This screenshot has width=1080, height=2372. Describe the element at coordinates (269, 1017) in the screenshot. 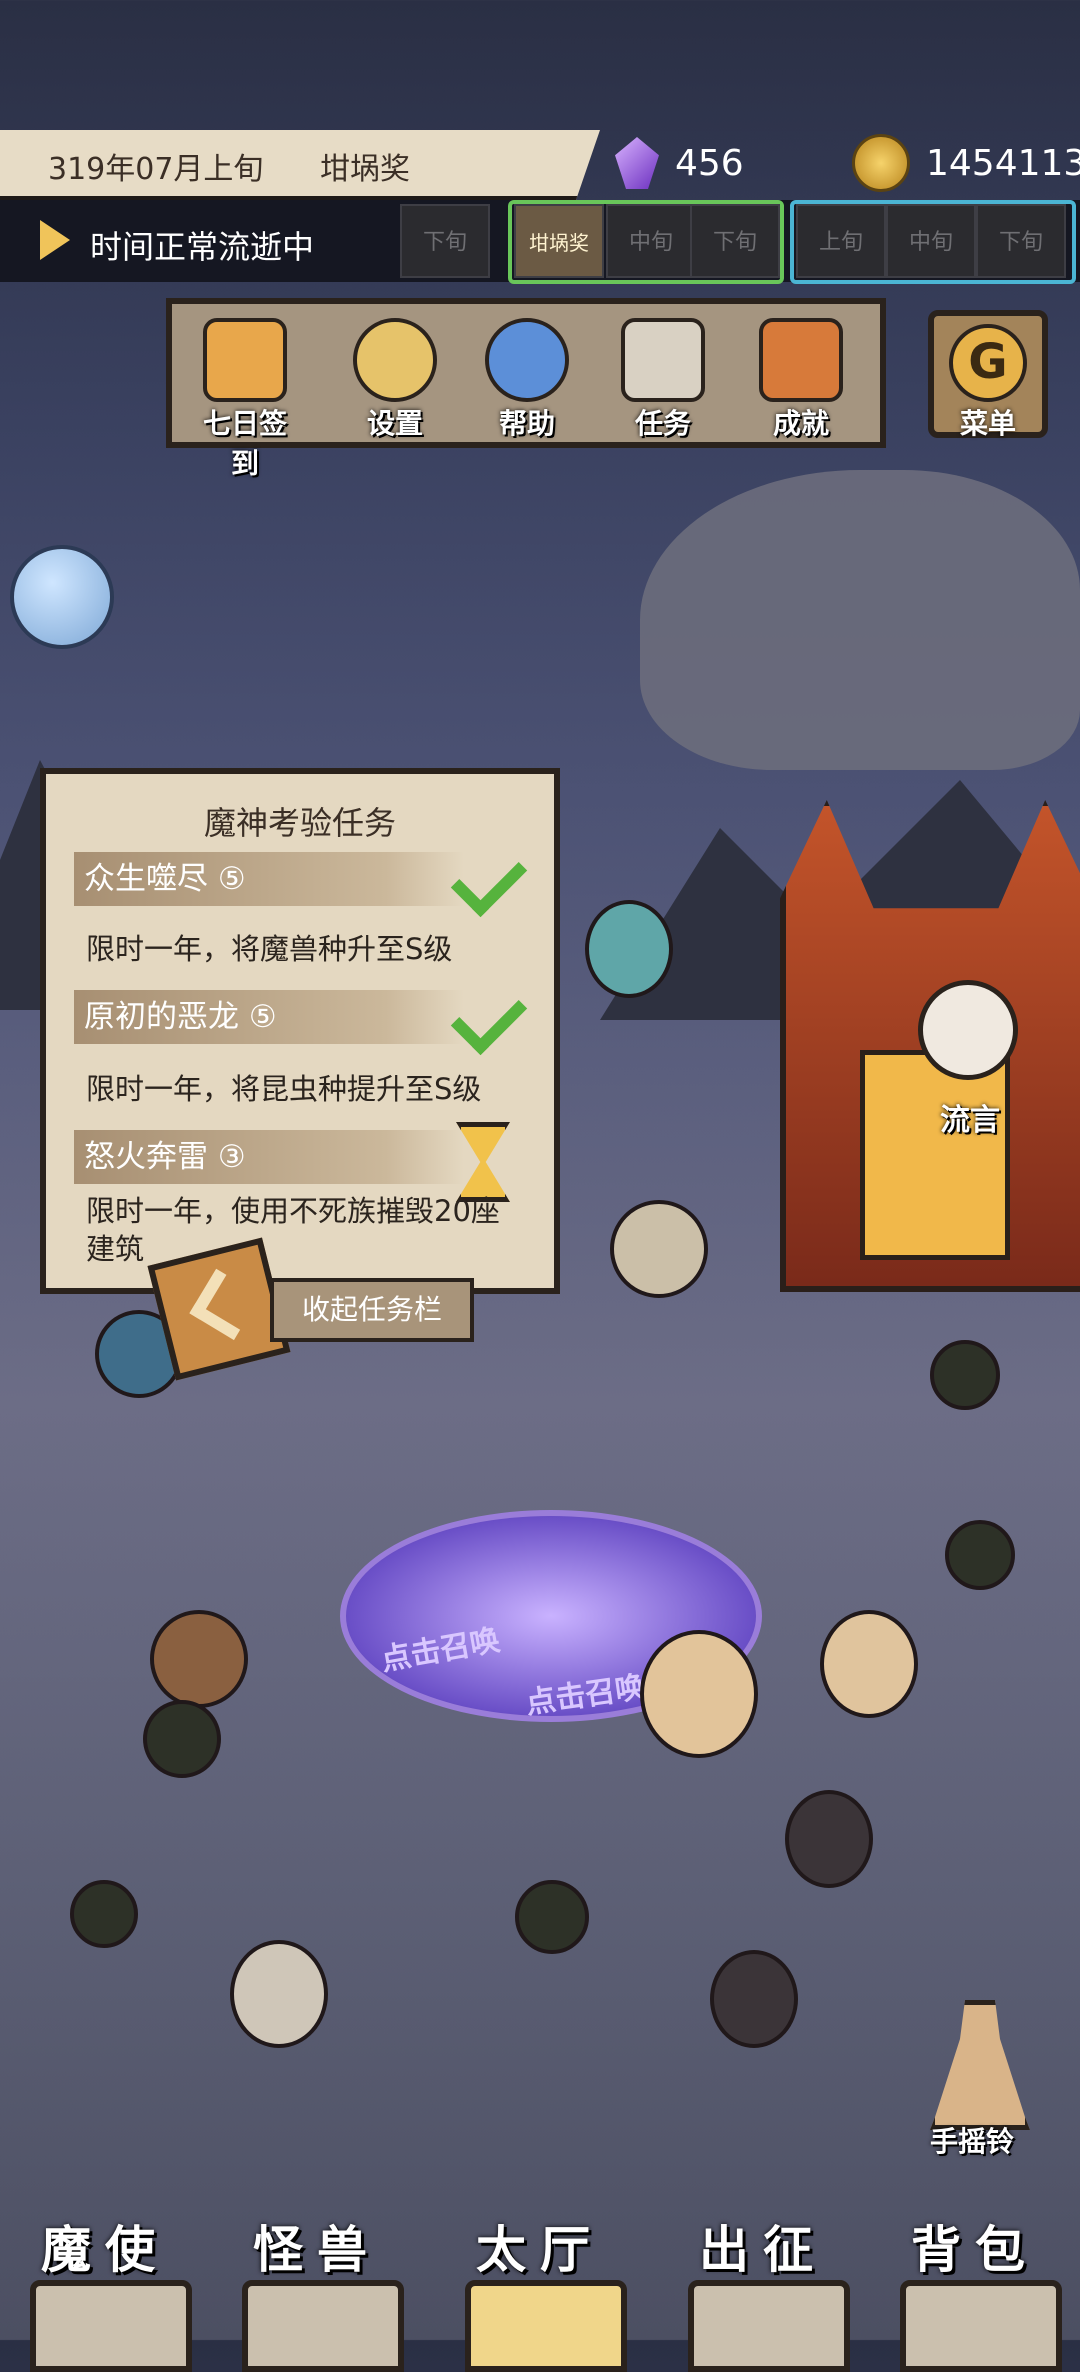

I see `task-item-title: 原初的恶龙 ⑤` at that location.